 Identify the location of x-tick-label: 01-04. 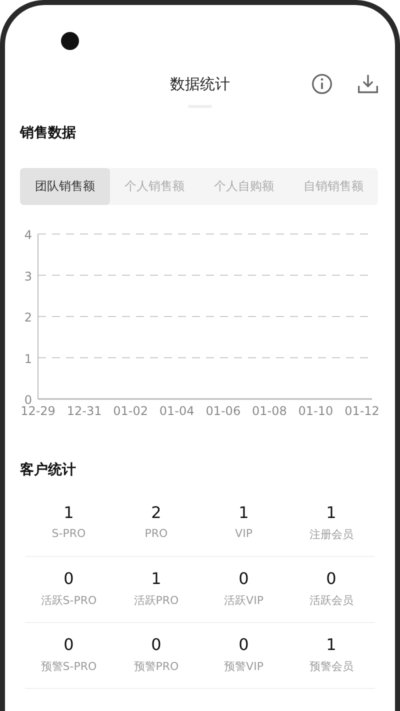
(176, 410).